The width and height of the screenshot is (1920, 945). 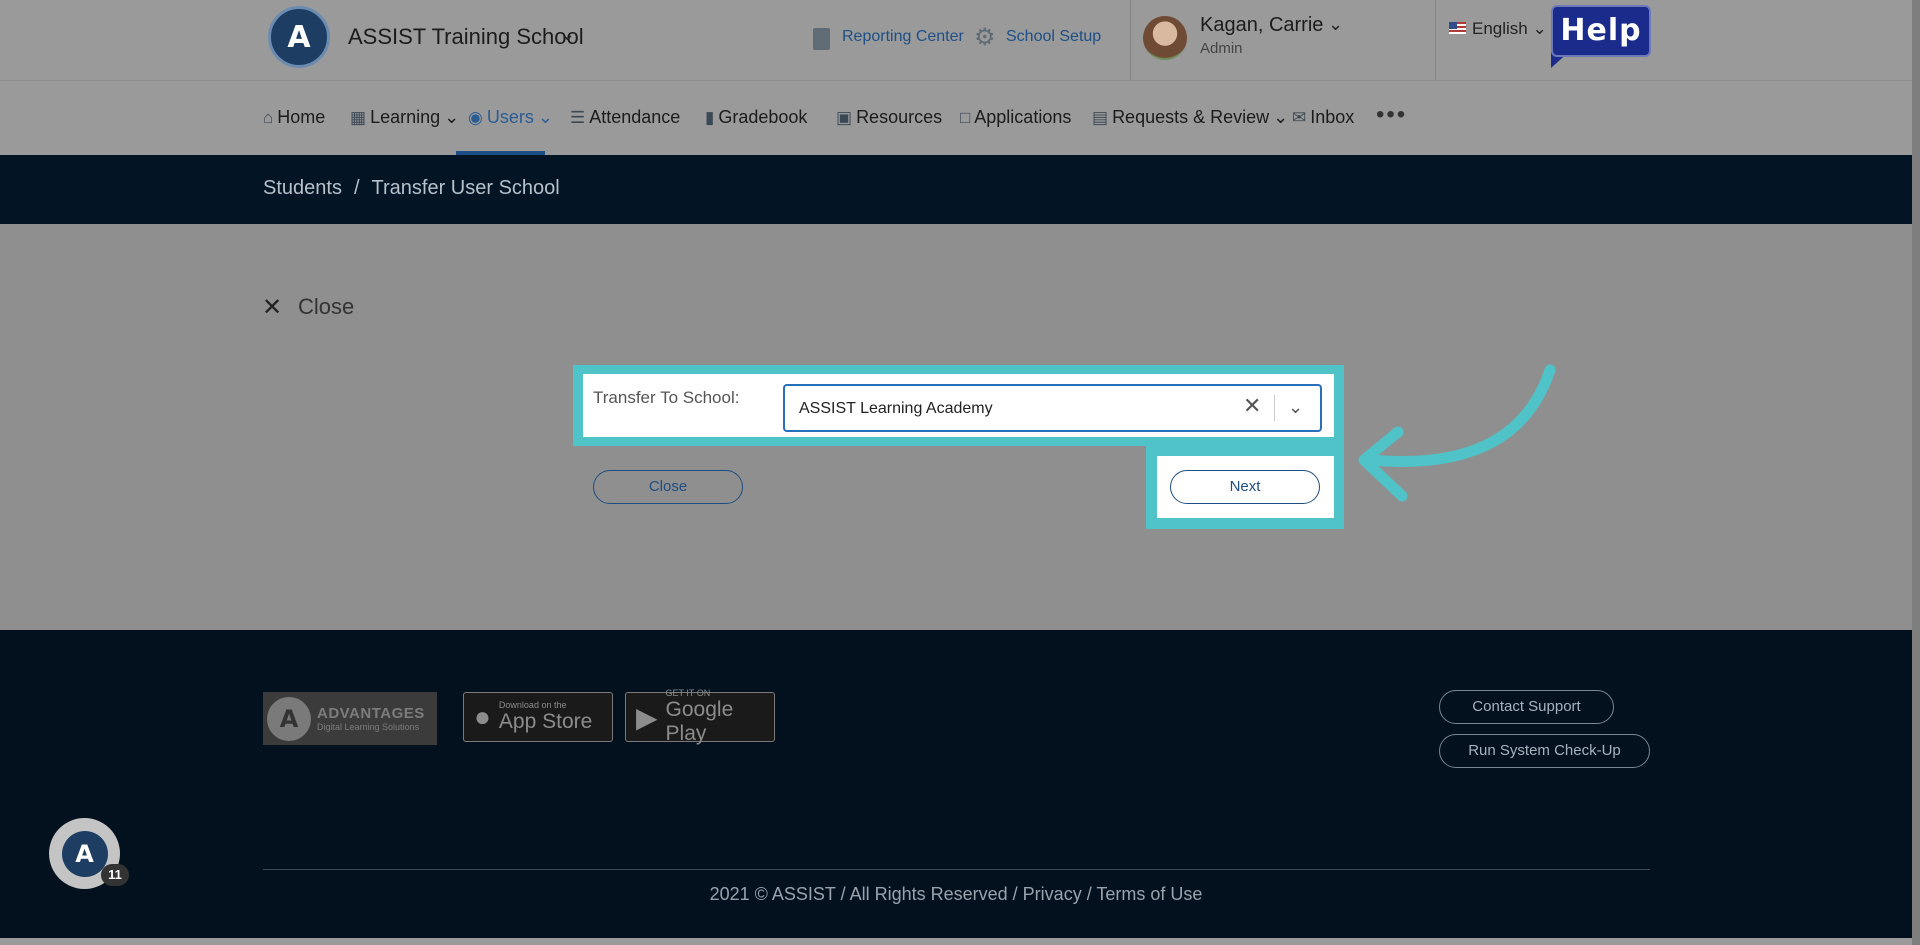 What do you see at coordinates (1916, 472) in the screenshot?
I see `scrollbar` at bounding box center [1916, 472].